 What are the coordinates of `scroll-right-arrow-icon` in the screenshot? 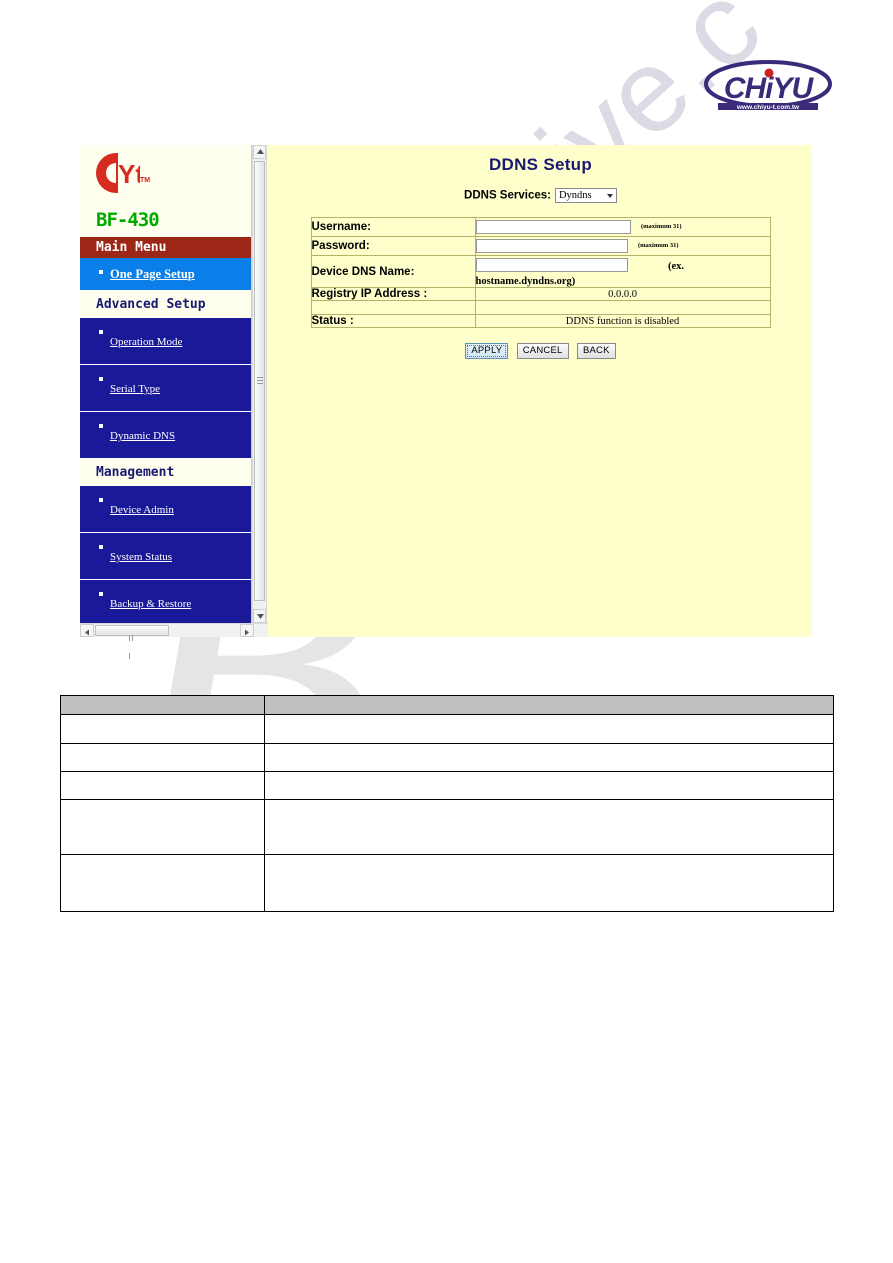 It's located at (247, 630).